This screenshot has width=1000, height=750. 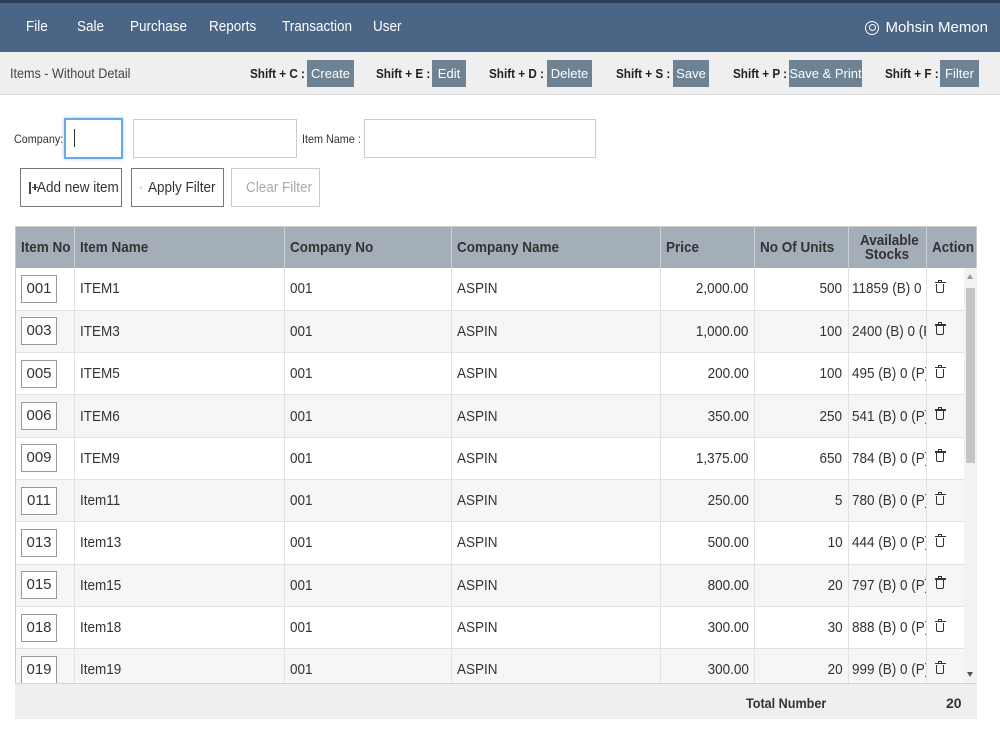 I want to click on table-row: 009 ITEM9 001 ASPIN 1,375.00 650 784 (B) 0 (P), so click(x=496, y=458).